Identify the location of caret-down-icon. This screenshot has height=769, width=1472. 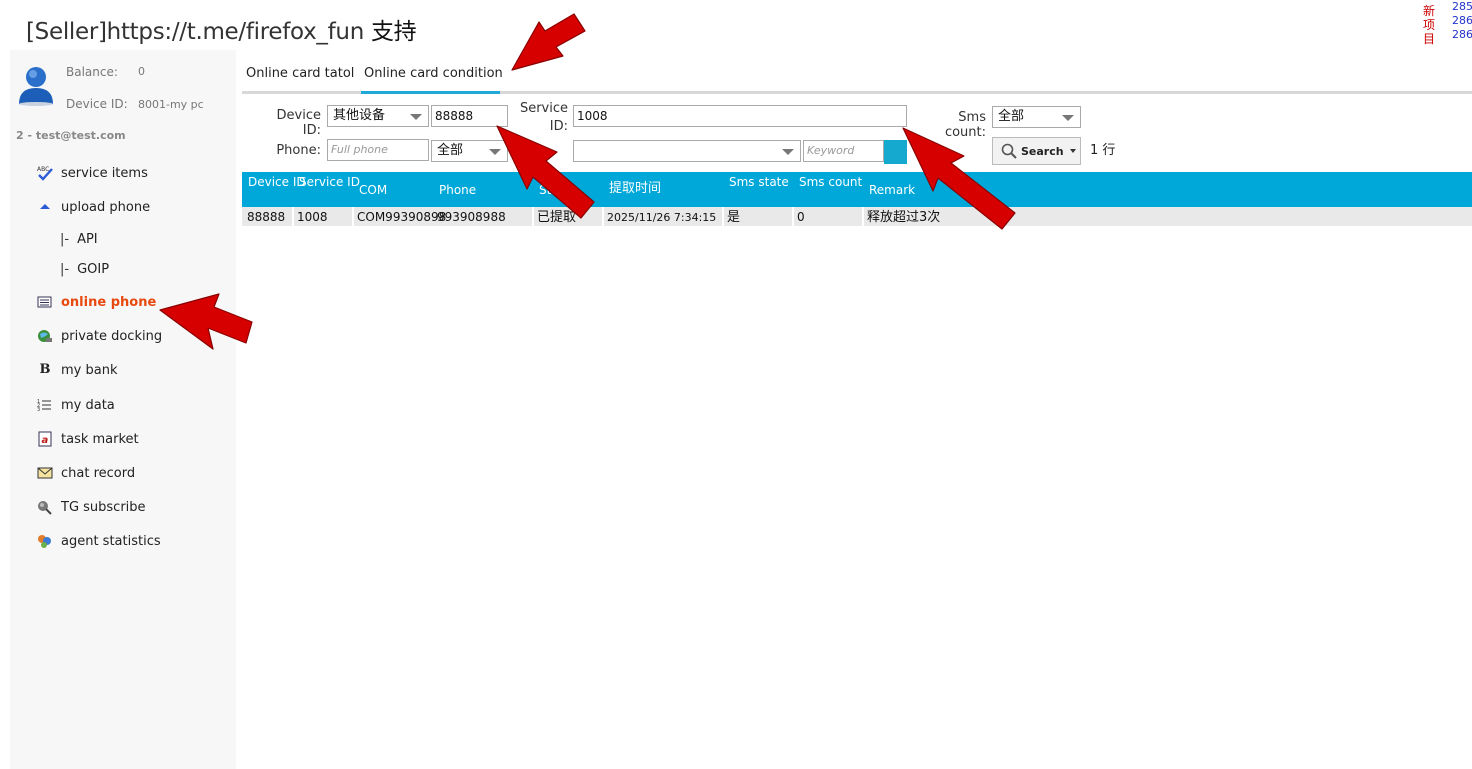
(1073, 151).